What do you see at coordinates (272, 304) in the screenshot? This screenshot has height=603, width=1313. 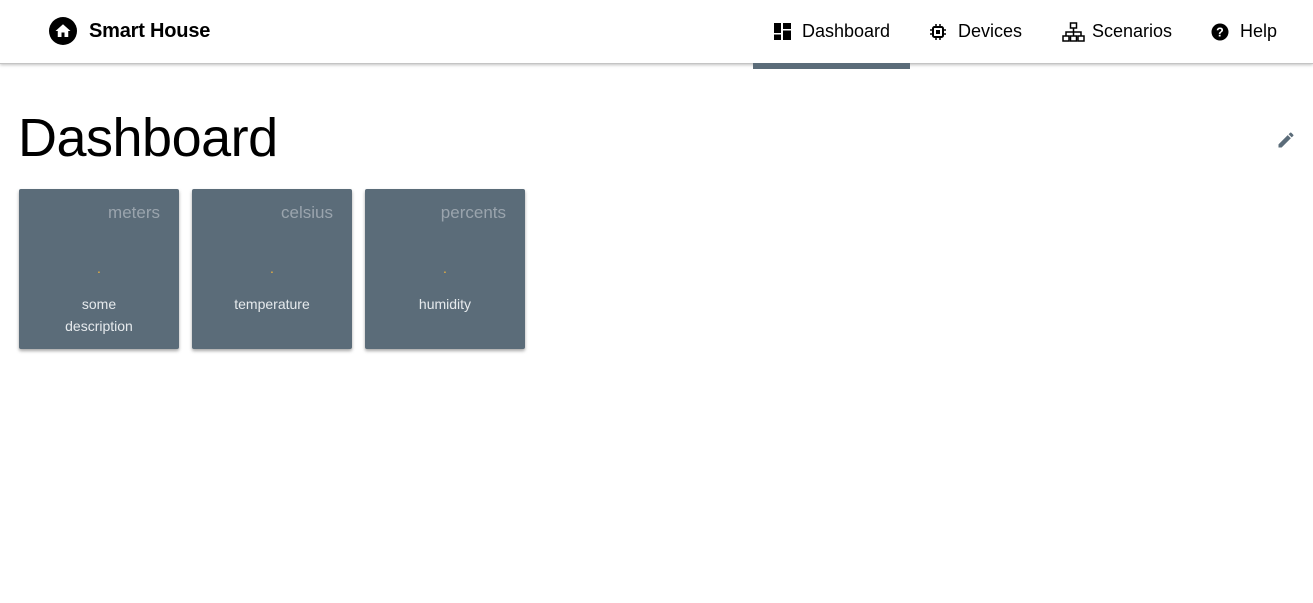 I see `widget-description: temperature` at bounding box center [272, 304].